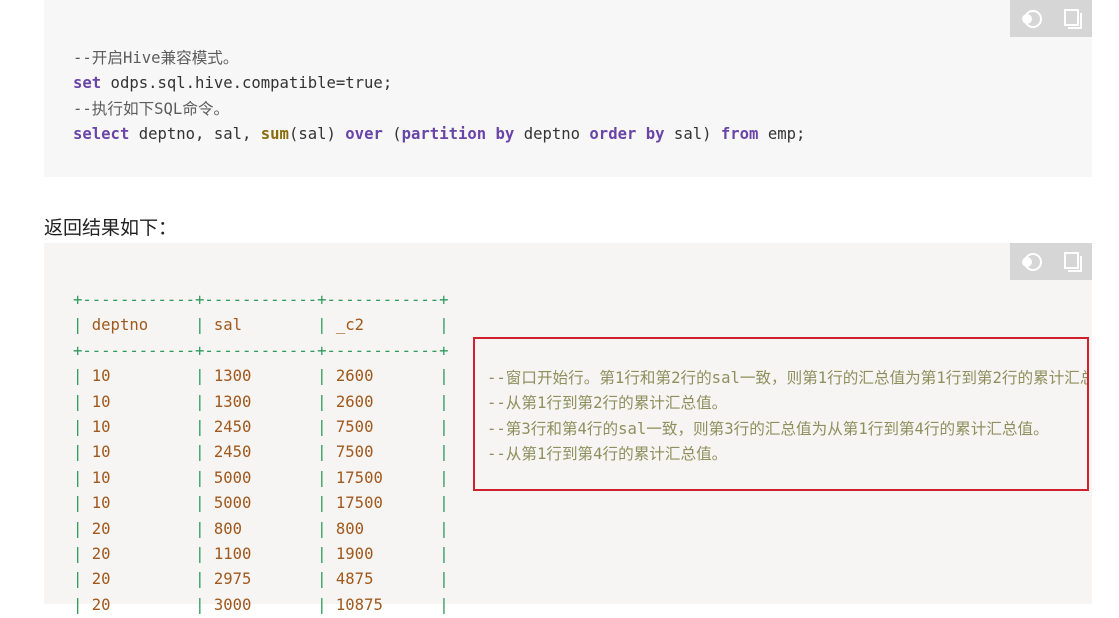 This screenshot has height=618, width=1119. Describe the element at coordinates (151, 108) in the screenshot. I see `code-comment: --执行如下SQL命令。` at that location.